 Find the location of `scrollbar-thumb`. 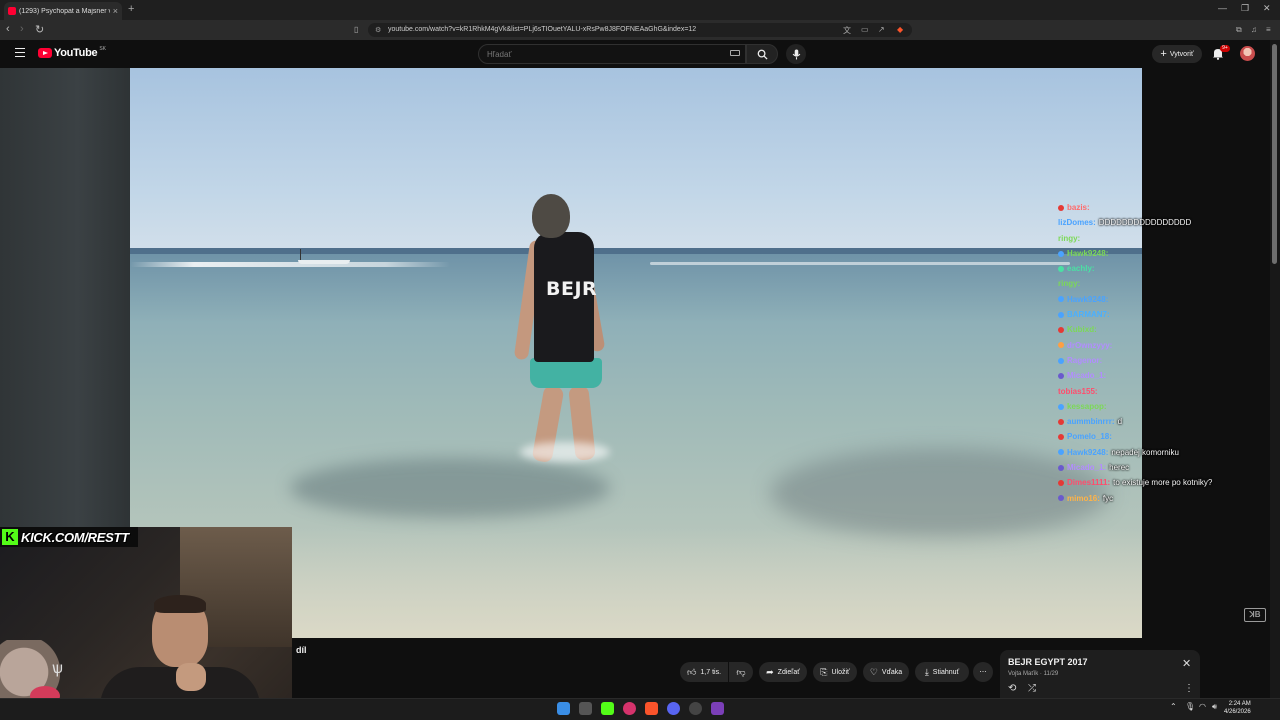

scrollbar-thumb is located at coordinates (1274, 154).